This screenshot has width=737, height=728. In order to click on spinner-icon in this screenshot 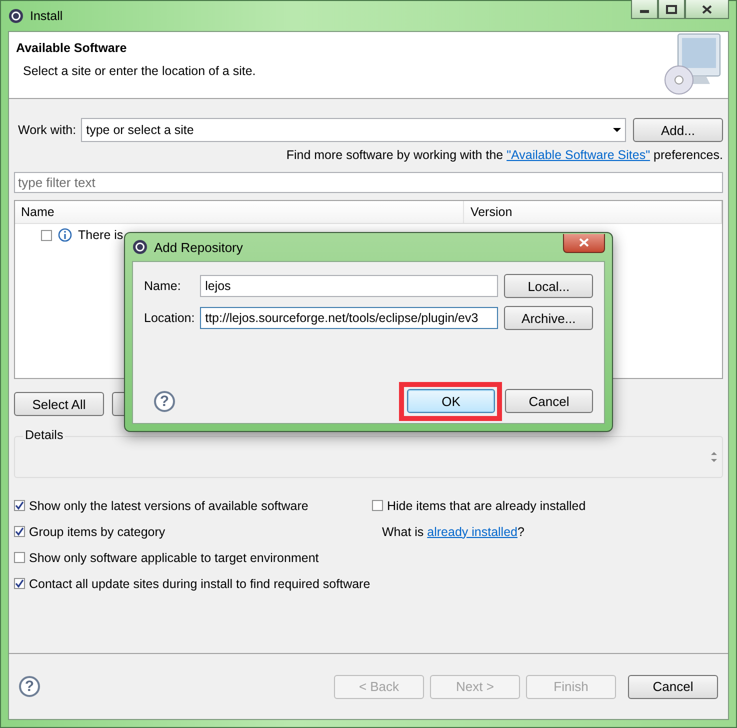, I will do `click(714, 457)`.